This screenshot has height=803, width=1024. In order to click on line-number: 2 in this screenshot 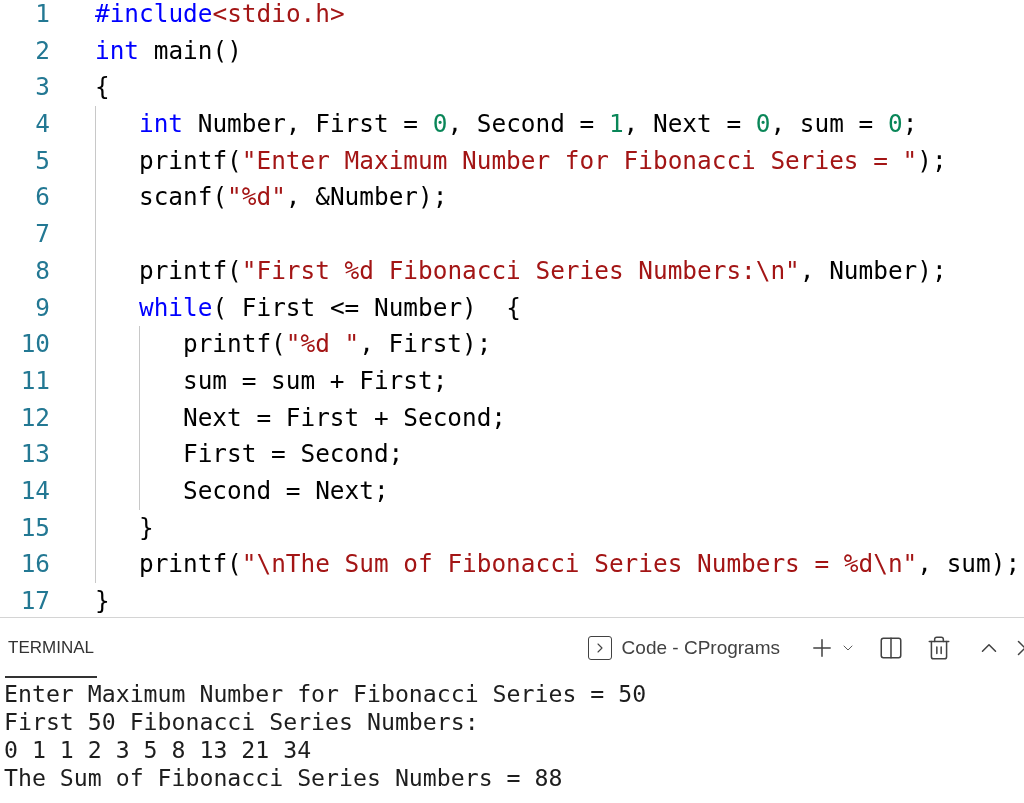, I will do `click(42, 50)`.